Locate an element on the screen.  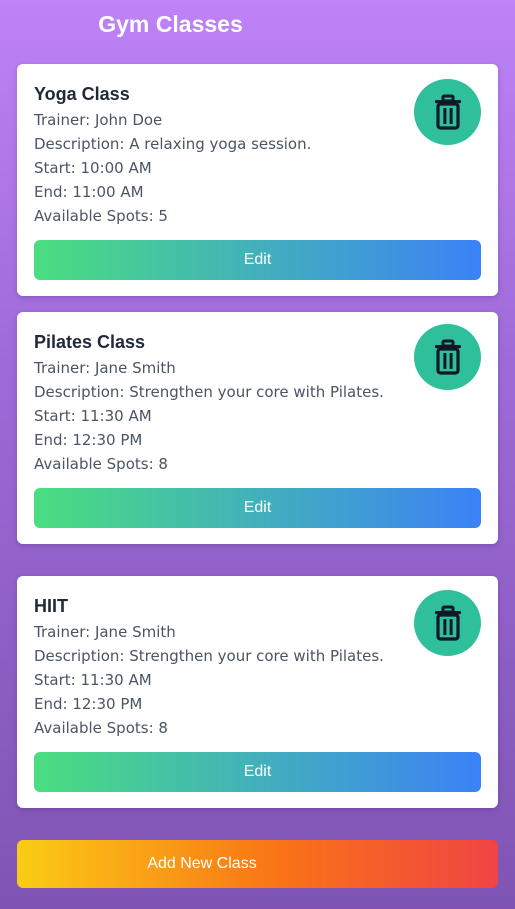
class-trainer: Trainer: John Doe is located at coordinates (98, 120).